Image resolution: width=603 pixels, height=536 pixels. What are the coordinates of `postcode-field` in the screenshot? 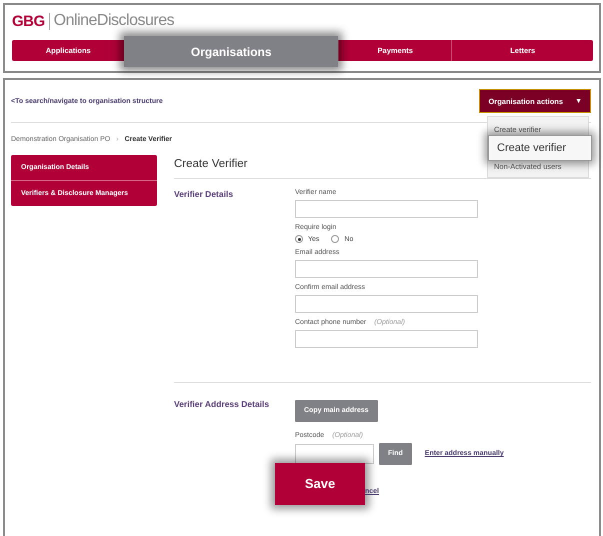 It's located at (334, 454).